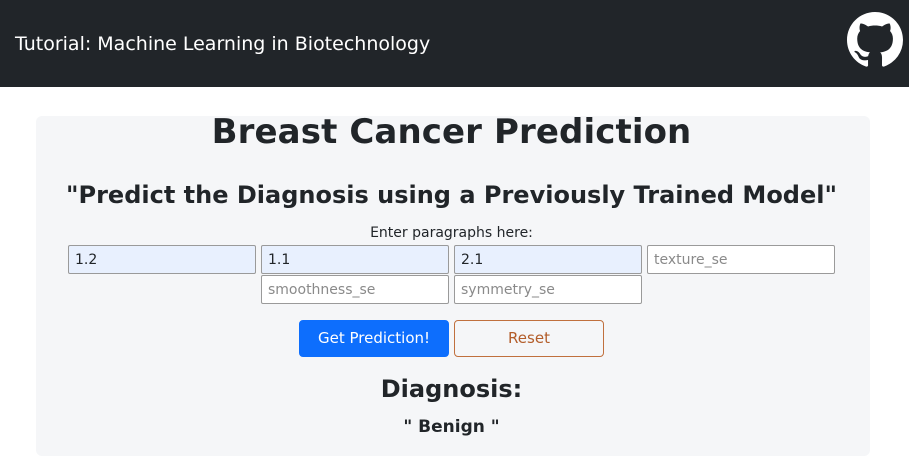  Describe the element at coordinates (875, 40) in the screenshot. I see `github-icon` at that location.